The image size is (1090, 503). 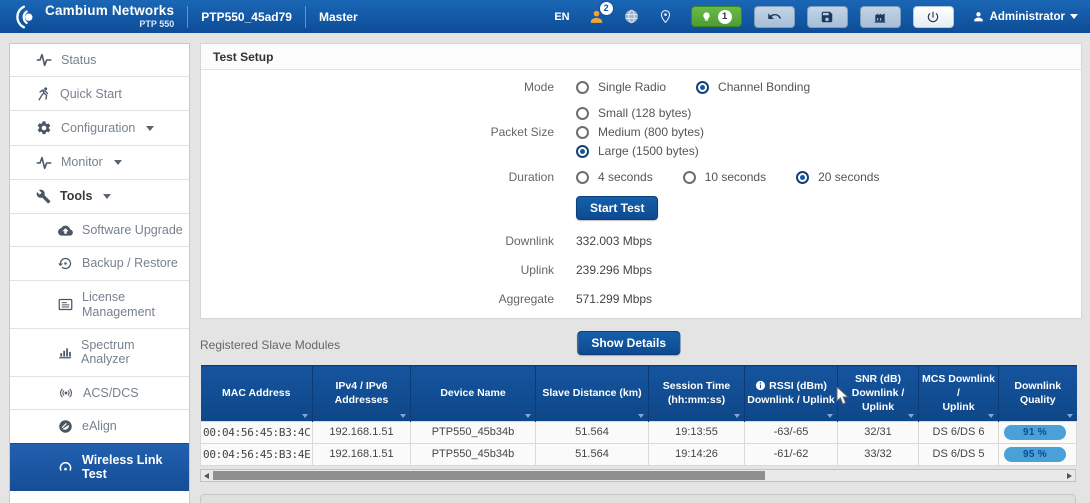 What do you see at coordinates (665, 16) in the screenshot?
I see `location-button` at bounding box center [665, 16].